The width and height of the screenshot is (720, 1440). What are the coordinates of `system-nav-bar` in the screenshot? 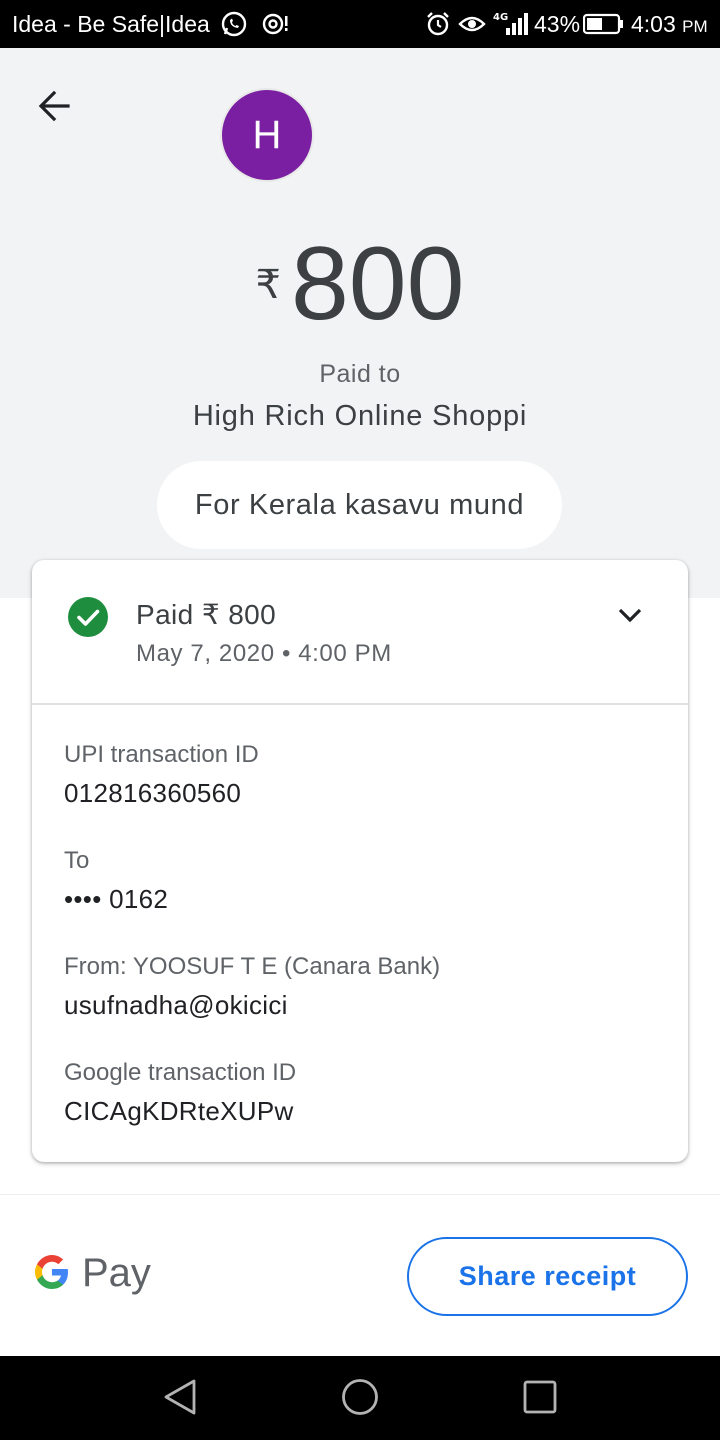 It's located at (360, 1398).